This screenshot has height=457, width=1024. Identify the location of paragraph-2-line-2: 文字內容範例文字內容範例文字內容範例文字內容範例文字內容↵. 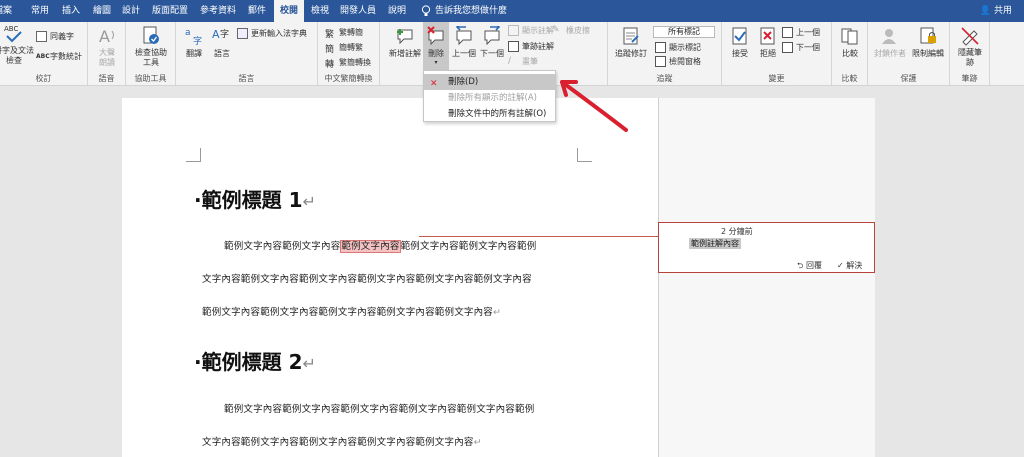
(342, 441).